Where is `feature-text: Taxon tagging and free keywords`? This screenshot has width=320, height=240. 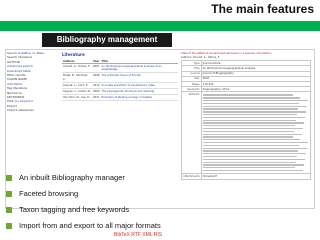
feature-text: Taxon tagging and free keywords is located at coordinates (74, 209).